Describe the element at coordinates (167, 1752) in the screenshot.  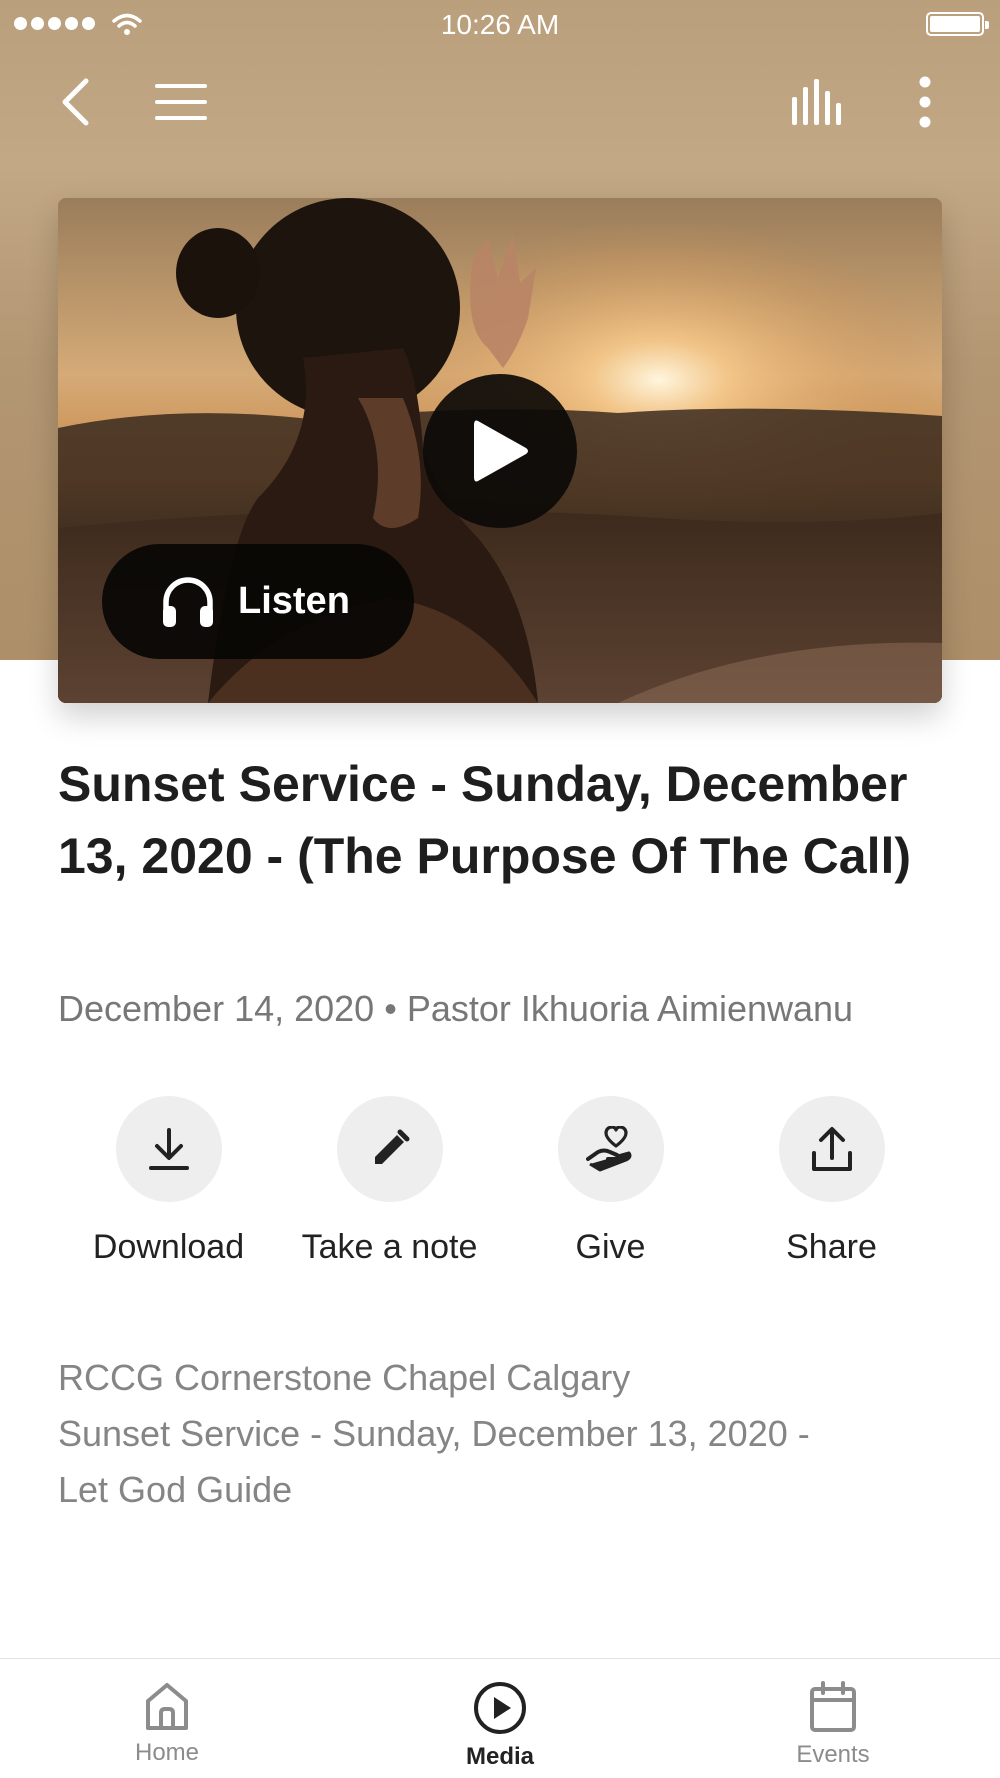
I see `tab-home-label: Home` at that location.